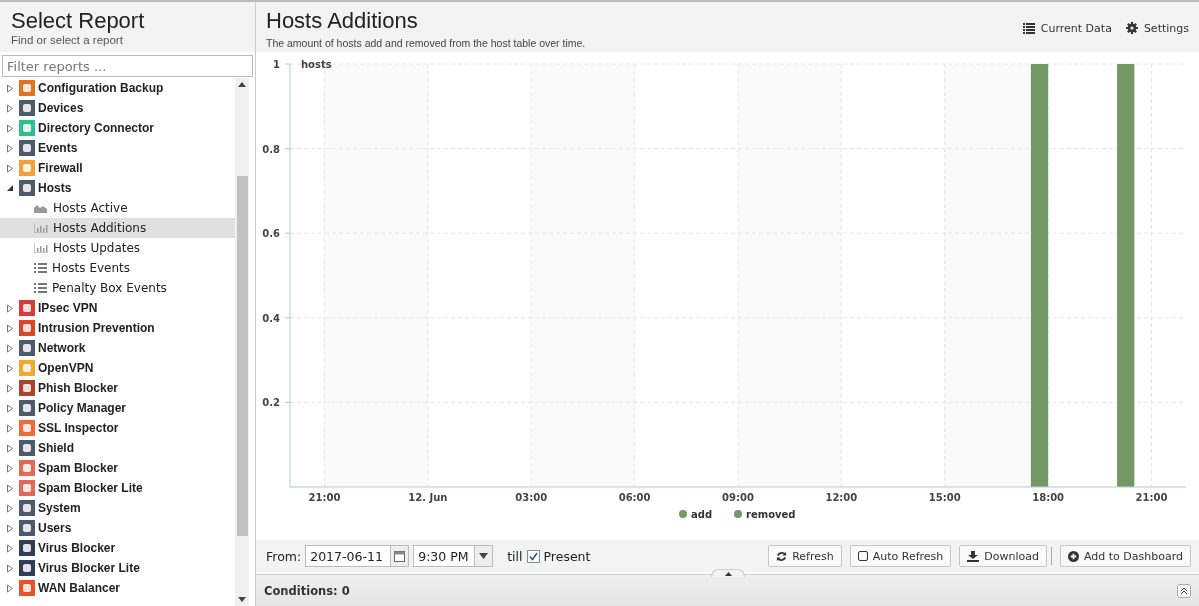 The width and height of the screenshot is (1199, 606). What do you see at coordinates (1184, 590) in the screenshot?
I see `collapse-up-icon` at bounding box center [1184, 590].